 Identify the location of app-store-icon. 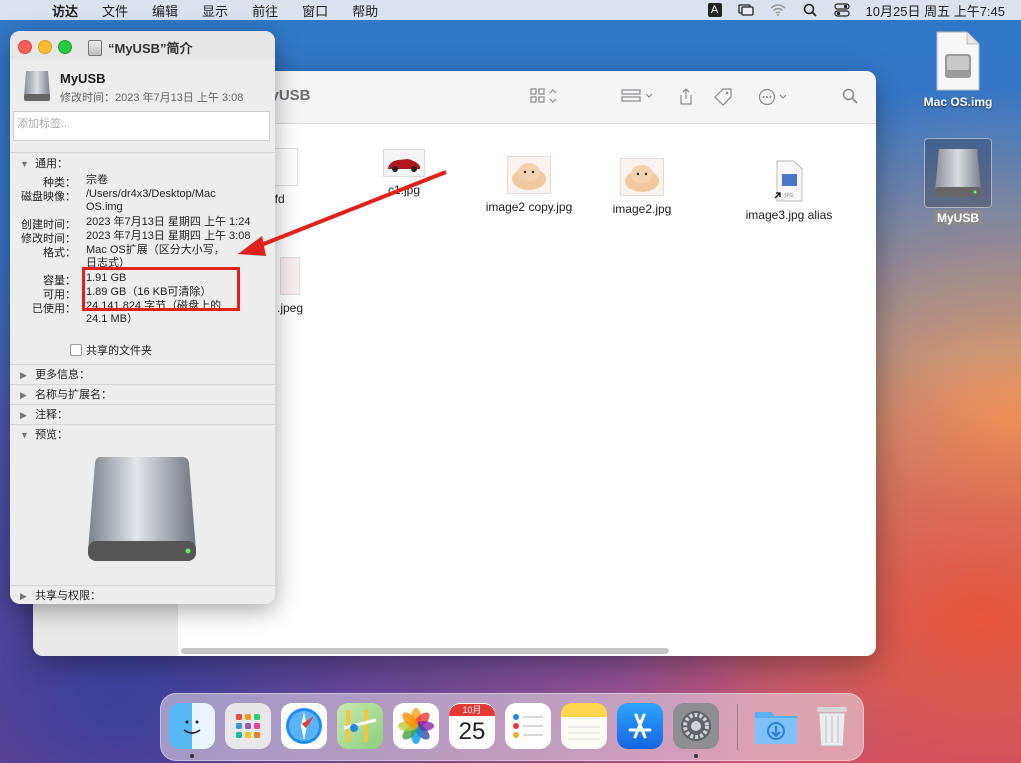
(640, 726).